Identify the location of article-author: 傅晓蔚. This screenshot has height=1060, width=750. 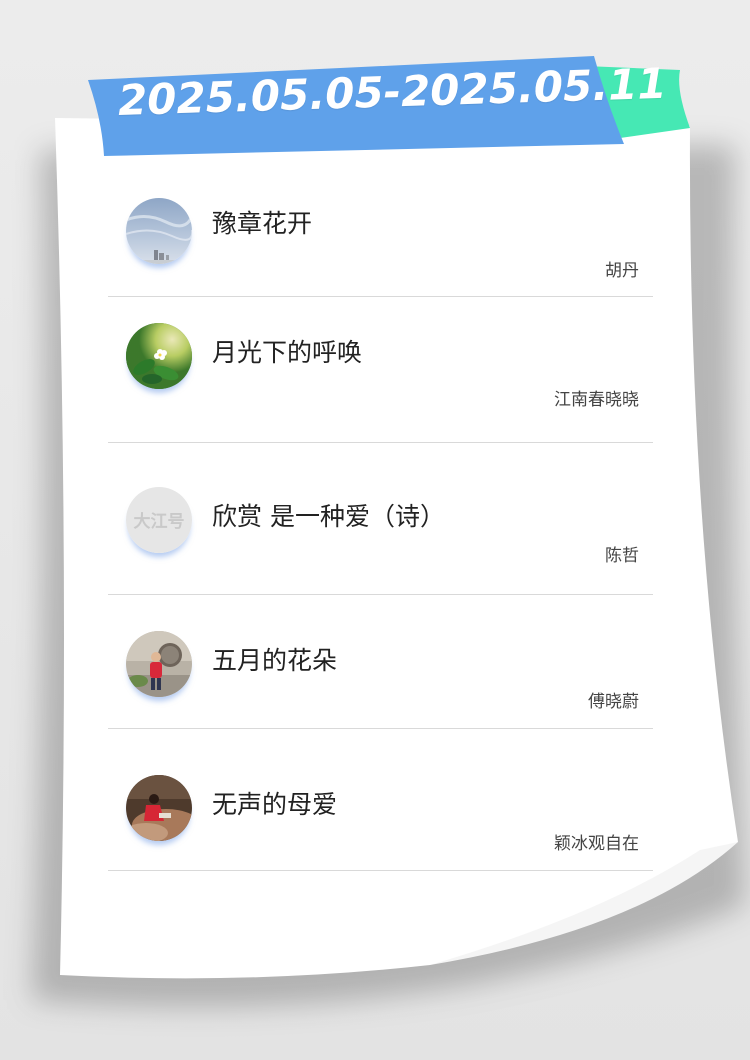
(613, 702).